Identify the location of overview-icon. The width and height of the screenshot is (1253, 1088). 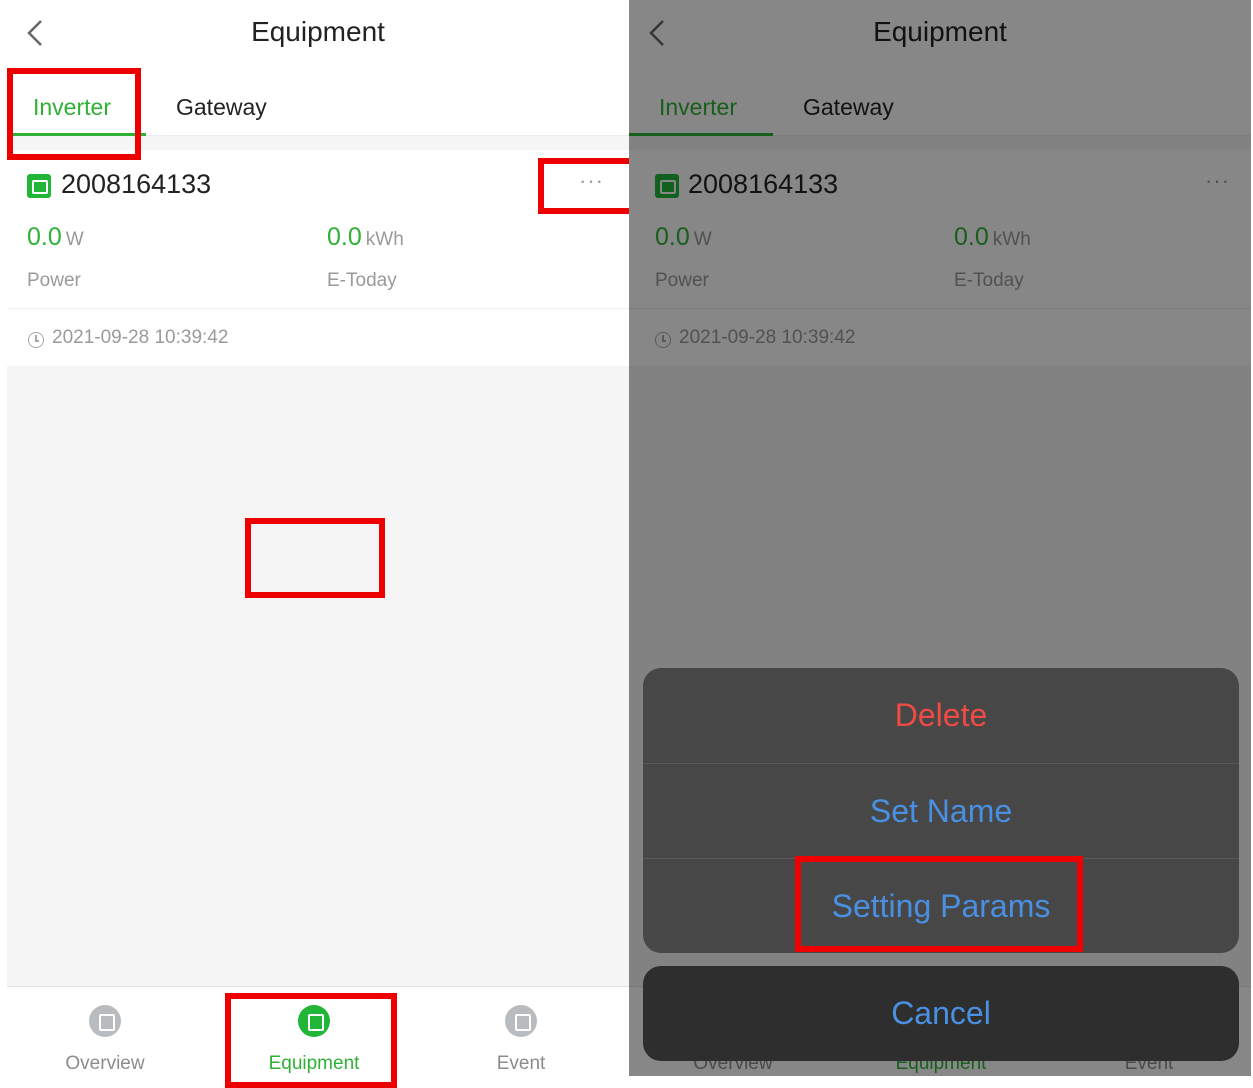
(105, 1021).